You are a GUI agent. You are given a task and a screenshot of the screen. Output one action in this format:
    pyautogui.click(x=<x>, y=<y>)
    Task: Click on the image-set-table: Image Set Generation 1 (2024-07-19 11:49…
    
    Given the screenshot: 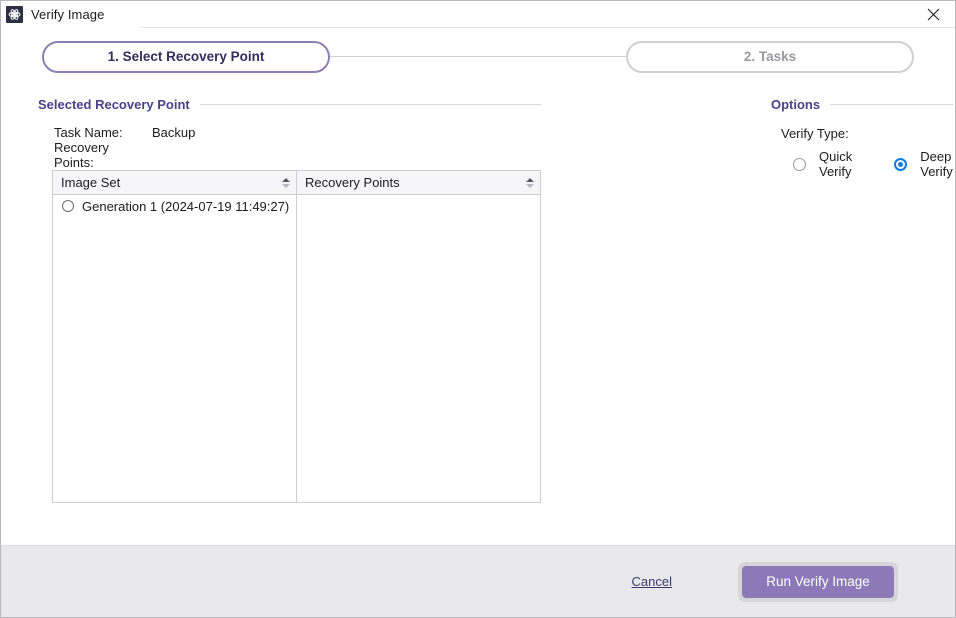 What is the action you would take?
    pyautogui.click(x=174, y=336)
    